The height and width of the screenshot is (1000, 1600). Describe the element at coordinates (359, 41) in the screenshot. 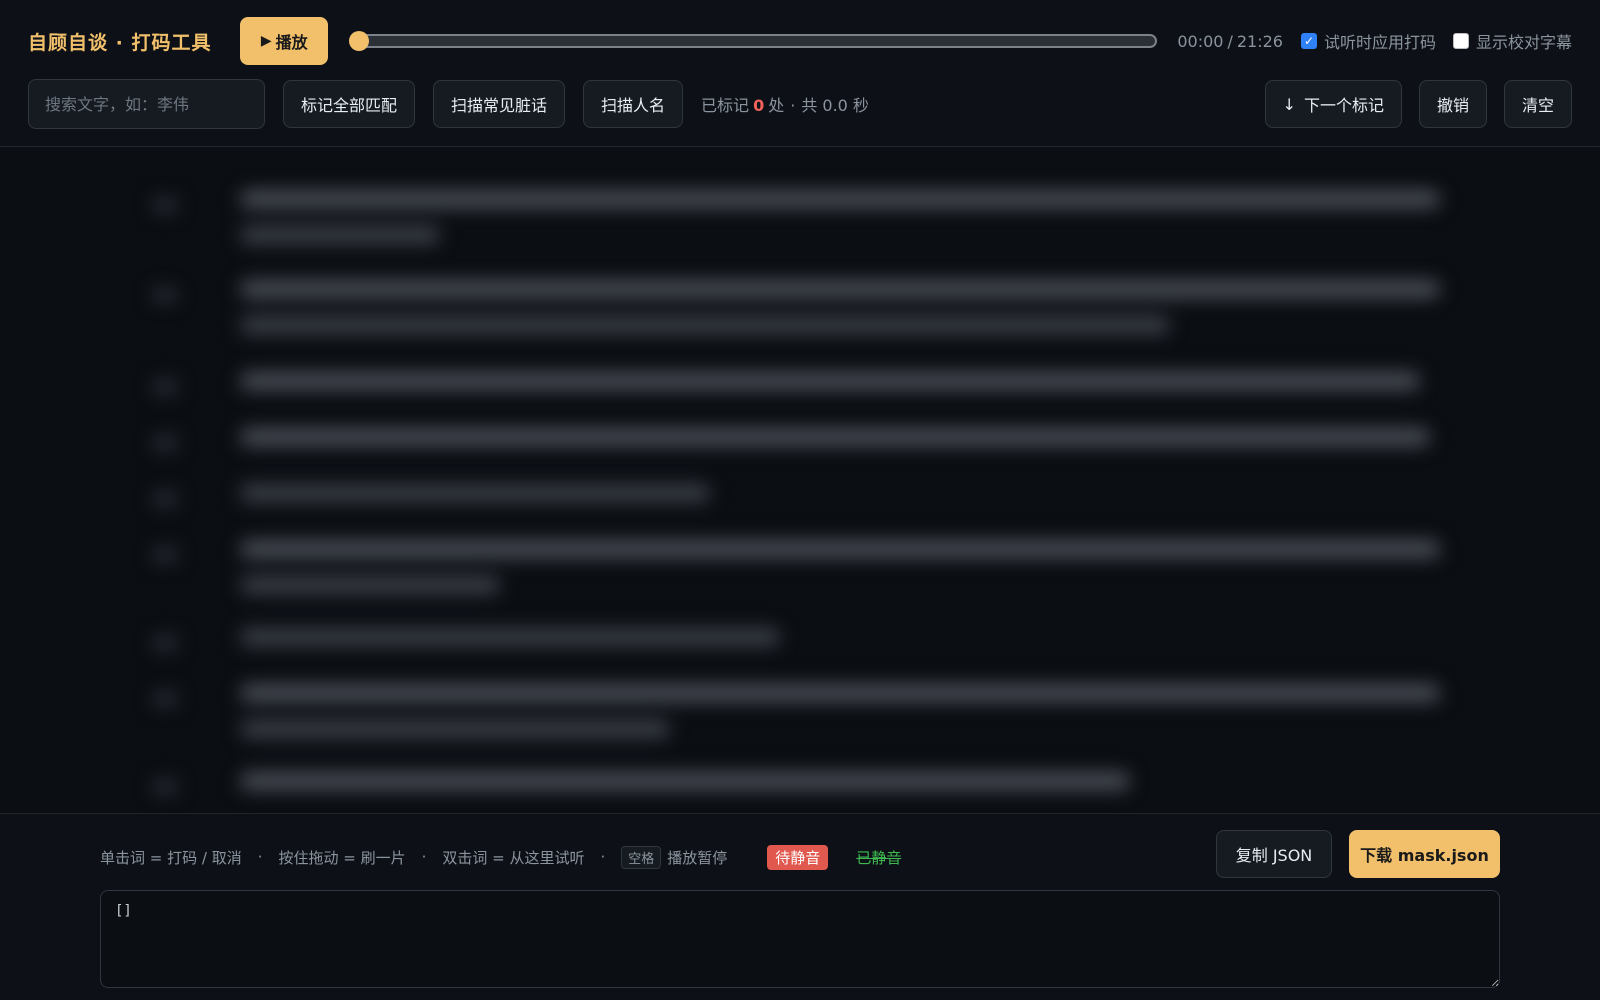

I see `seek-thumb` at that location.